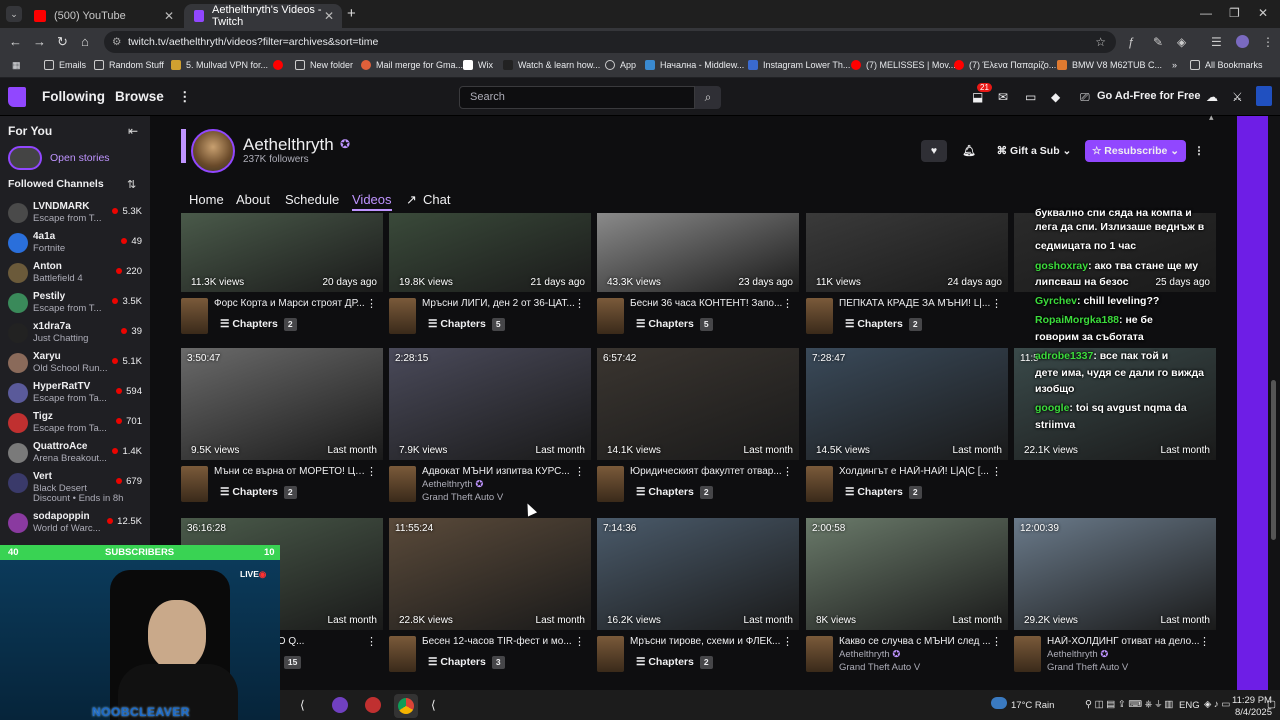 This screenshot has width=1280, height=720. What do you see at coordinates (1034, 151) in the screenshot?
I see `gift-sub-button: ⌘ Gift a Sub ⌄` at bounding box center [1034, 151].